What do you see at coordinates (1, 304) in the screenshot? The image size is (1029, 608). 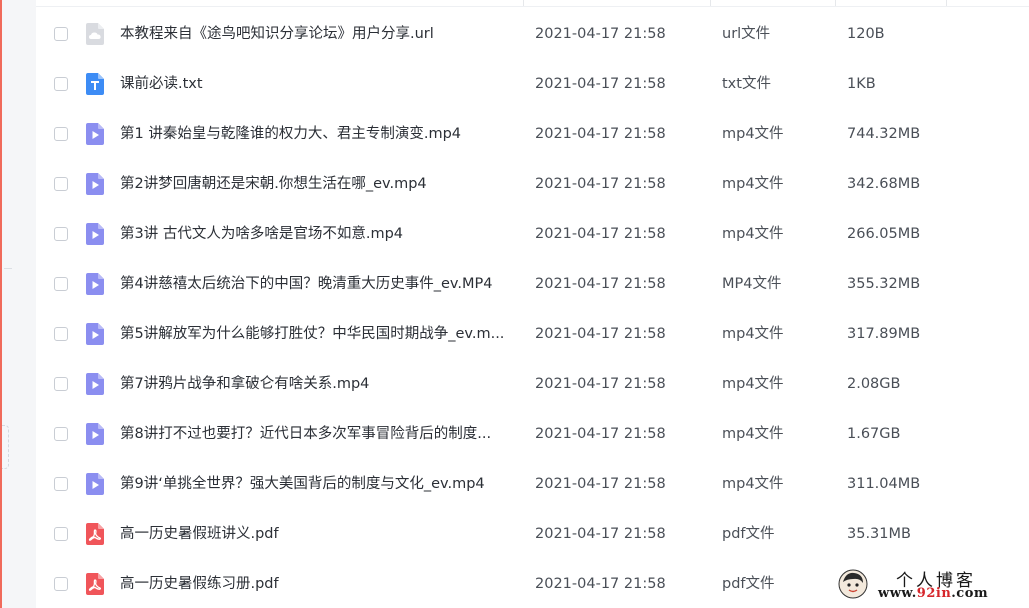 I see `sidebar-accent-strip` at bounding box center [1, 304].